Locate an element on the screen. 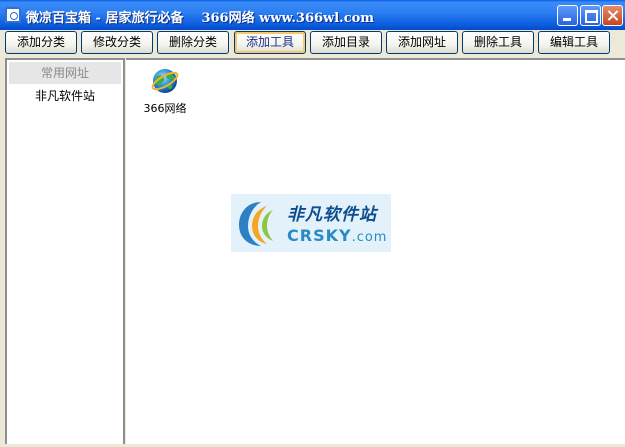 The height and width of the screenshot is (447, 625). window-title: 微凉百宝箱 - 居家旅行必备 366网络 www.366wl.com is located at coordinates (200, 16).